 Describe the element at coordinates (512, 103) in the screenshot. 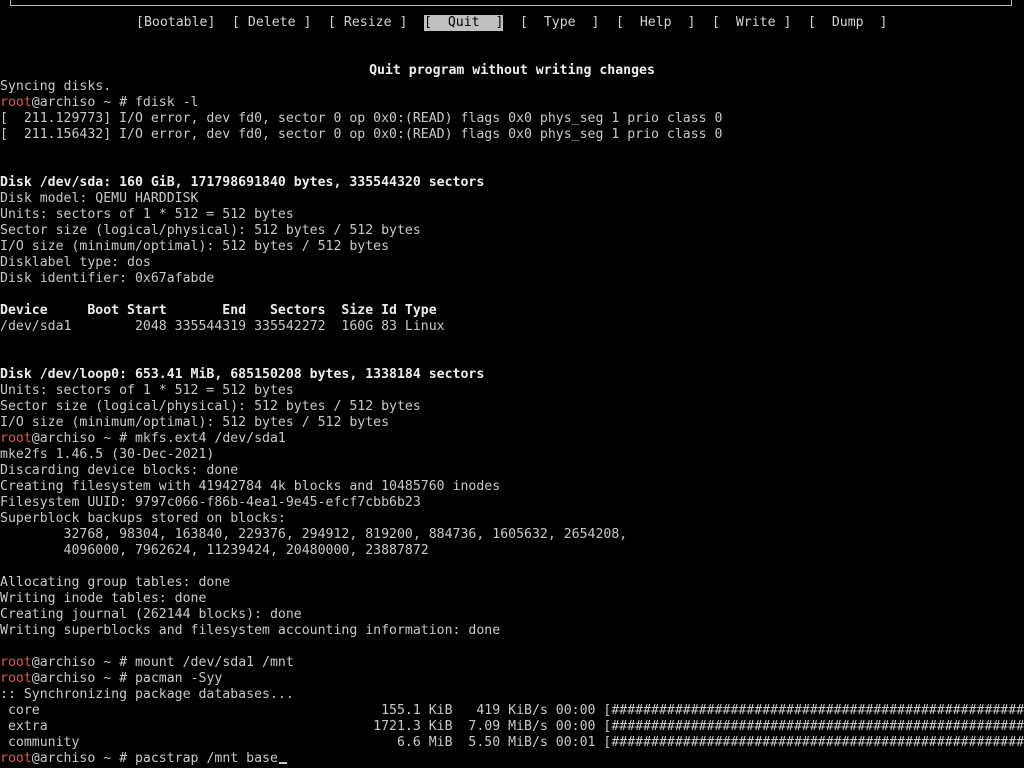

I see `terminal-command-line: root@archiso ~ # fdisk -l` at that location.